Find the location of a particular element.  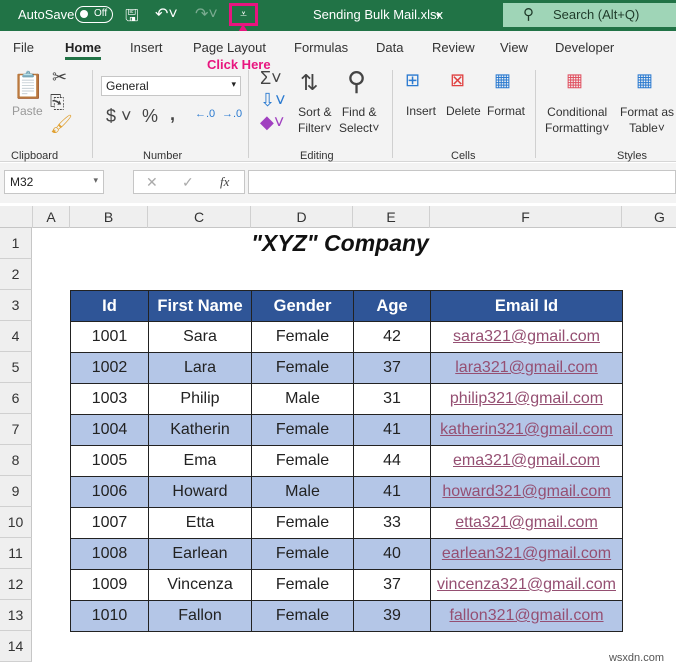

email-link: philip321@gmail.com is located at coordinates (526, 398).